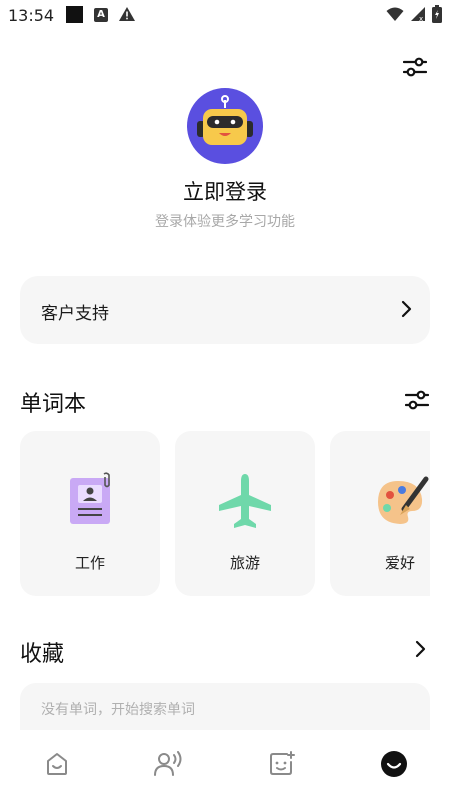 This screenshot has height=800, width=450. I want to click on vocab-card-hobby: 爱好, so click(380, 513).